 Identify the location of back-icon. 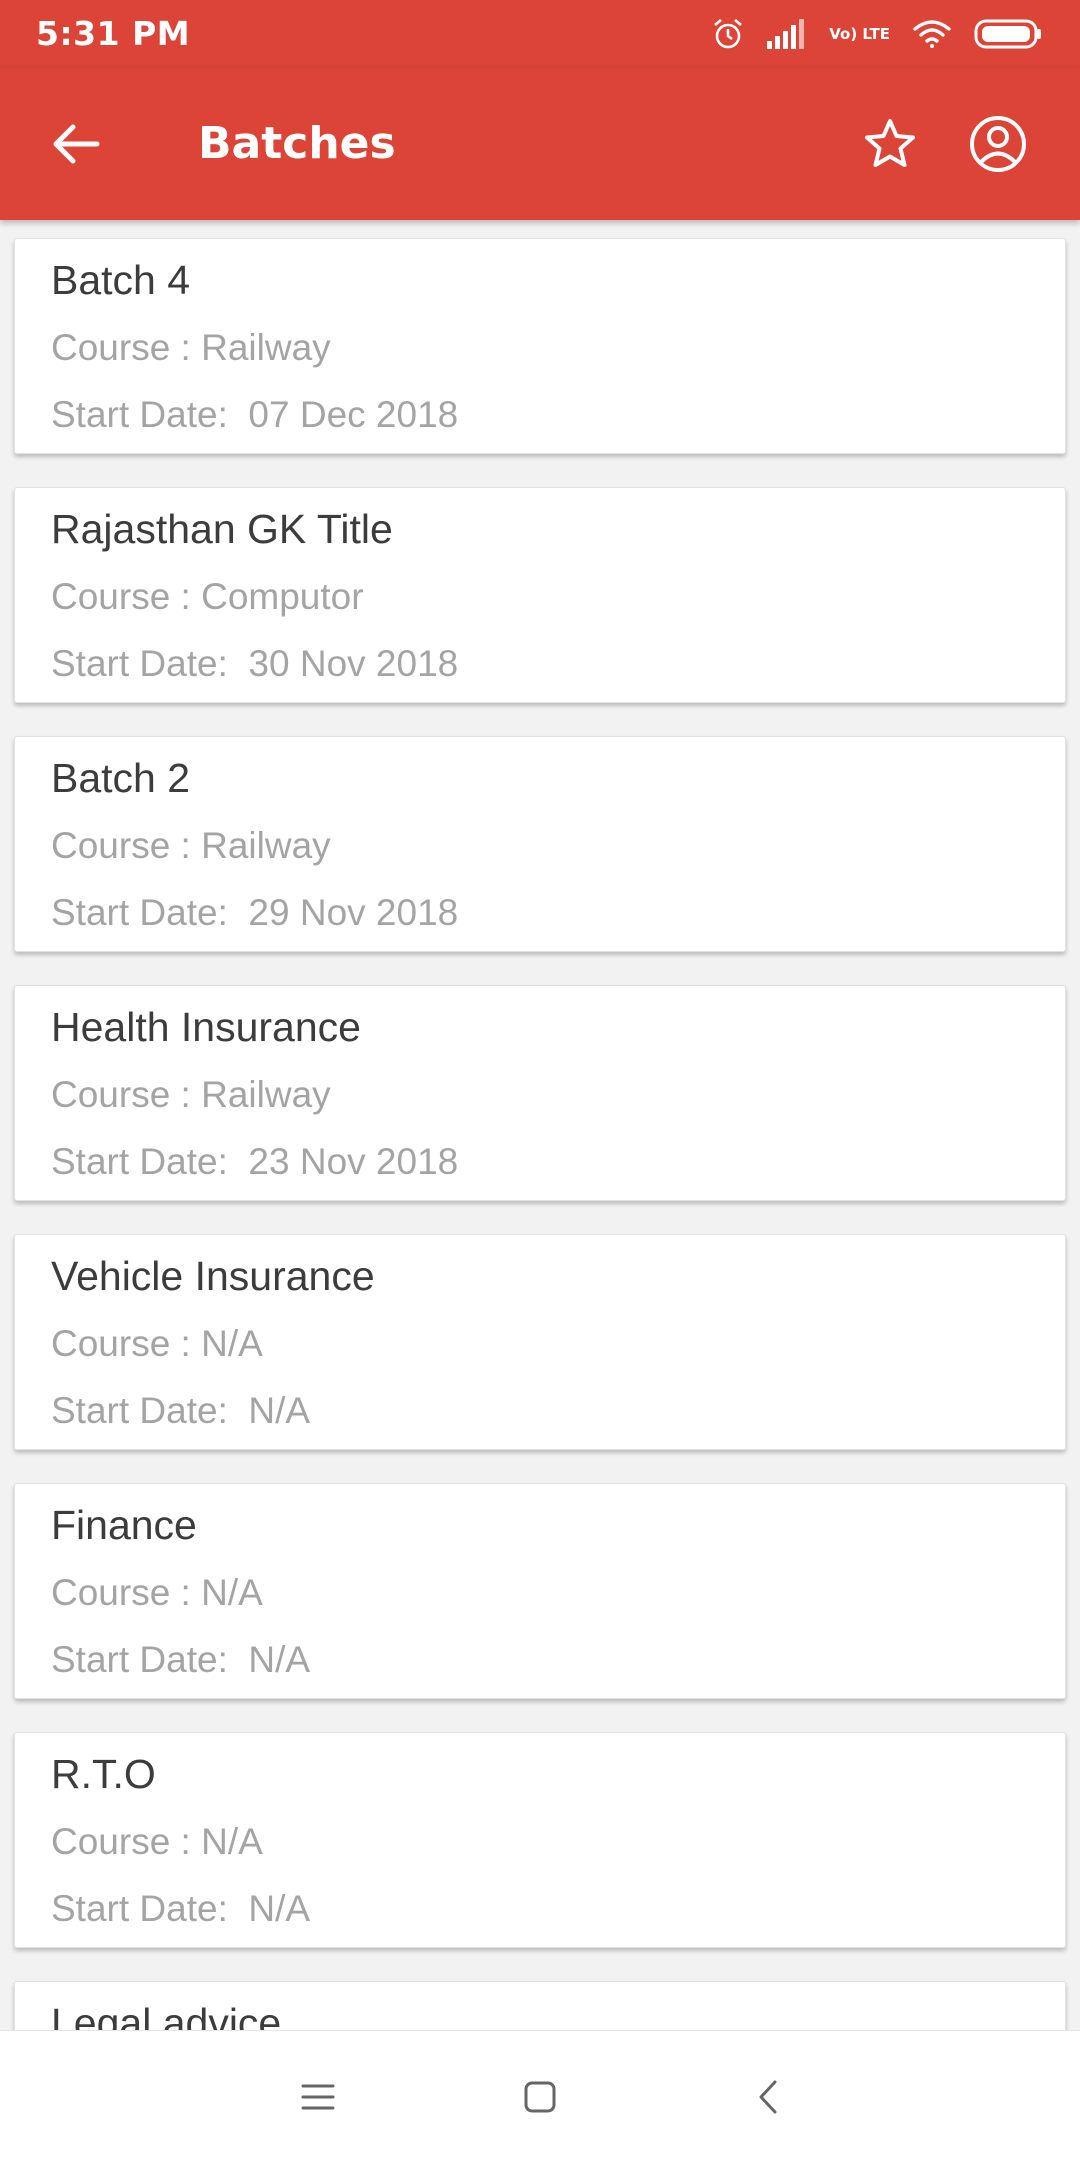
(768, 2097).